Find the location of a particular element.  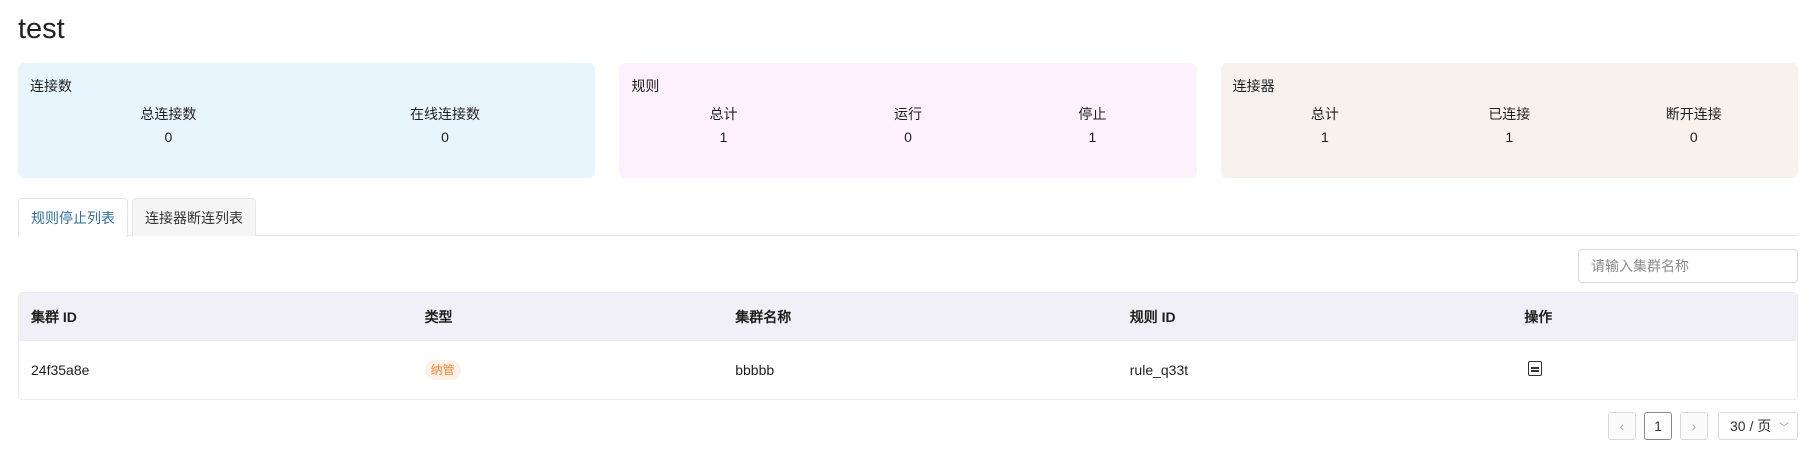

page-size-select: 30 / 页 ﹀ is located at coordinates (1758, 426).